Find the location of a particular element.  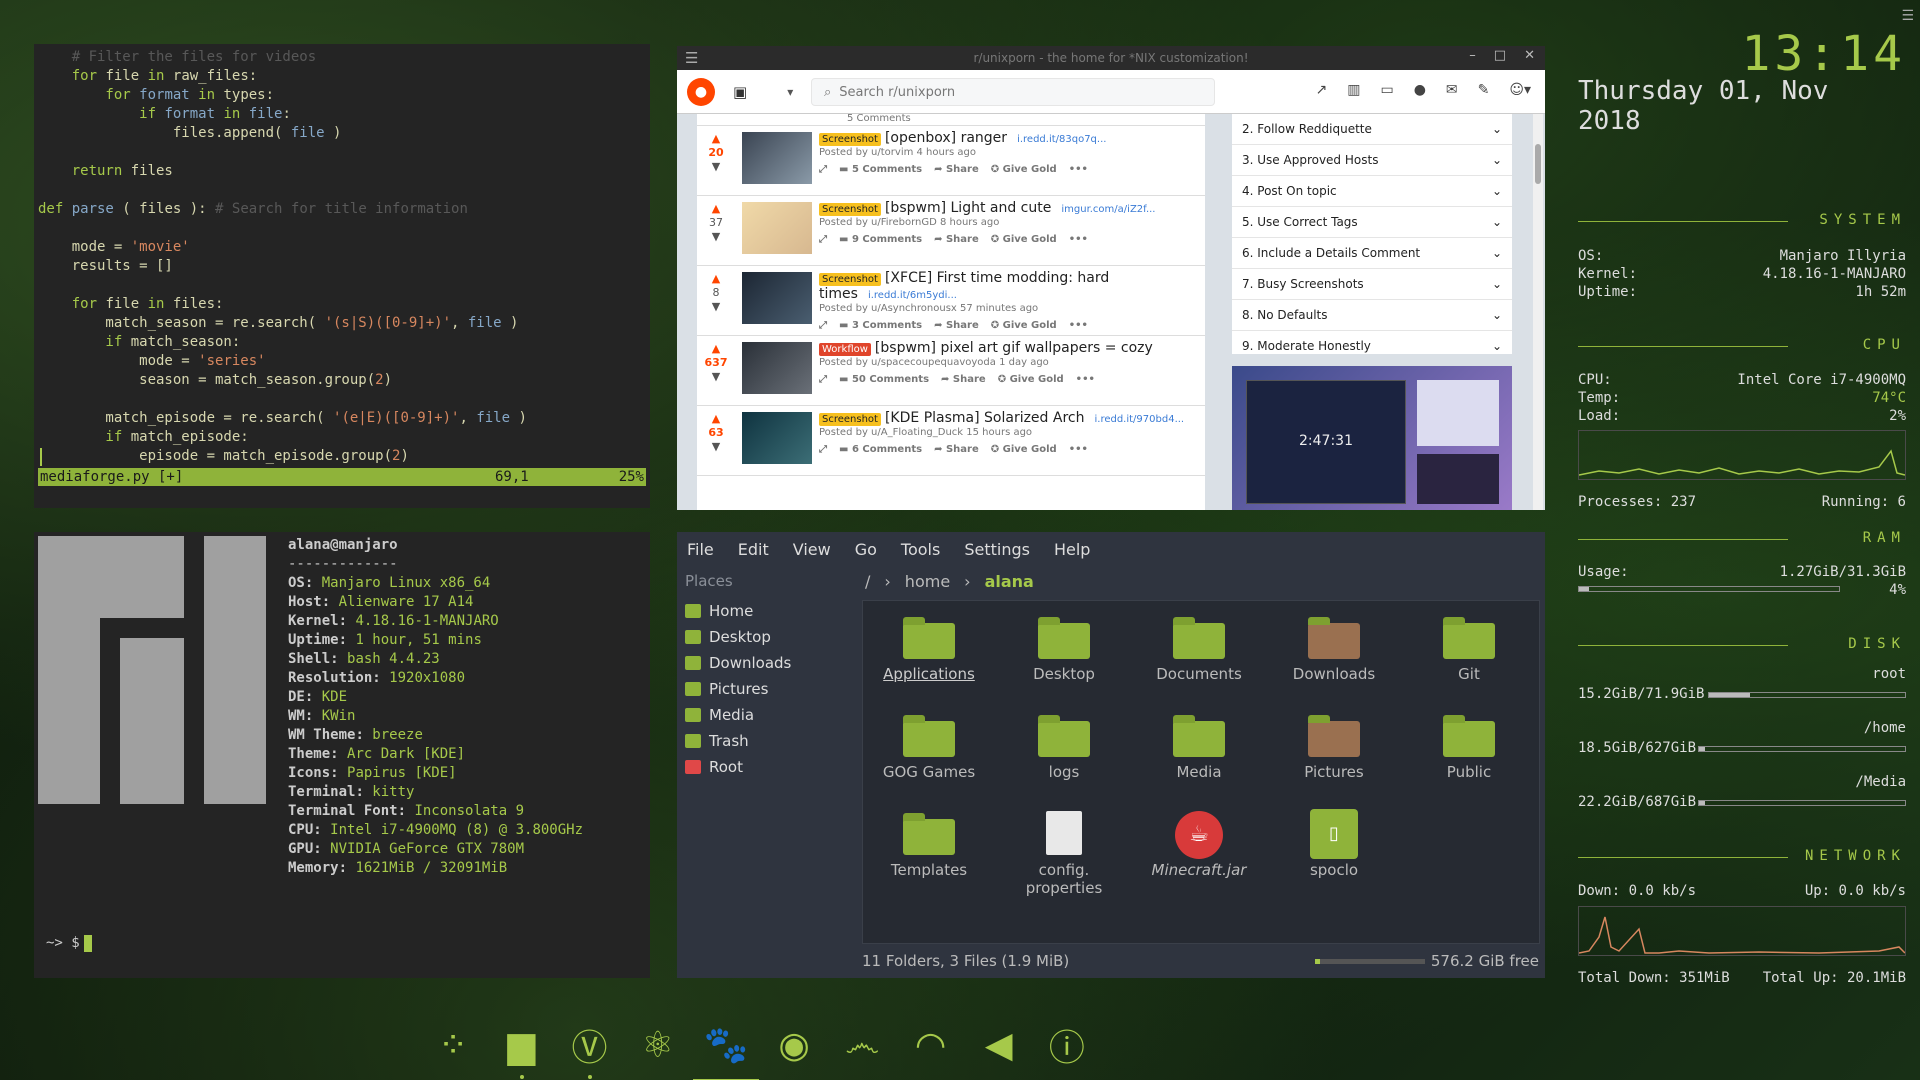

shell-prompt: ~> $ is located at coordinates (69, 943).